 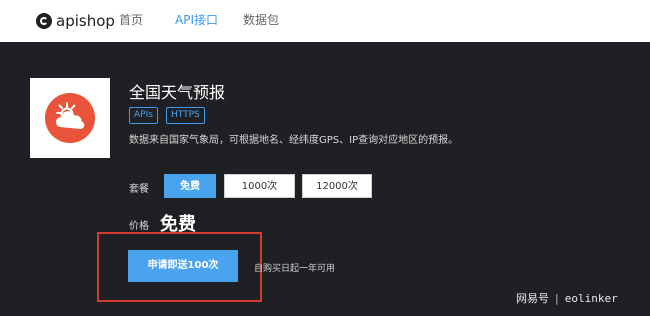 What do you see at coordinates (295, 269) in the screenshot?
I see `validity-note: 自购买日起一年可用` at bounding box center [295, 269].